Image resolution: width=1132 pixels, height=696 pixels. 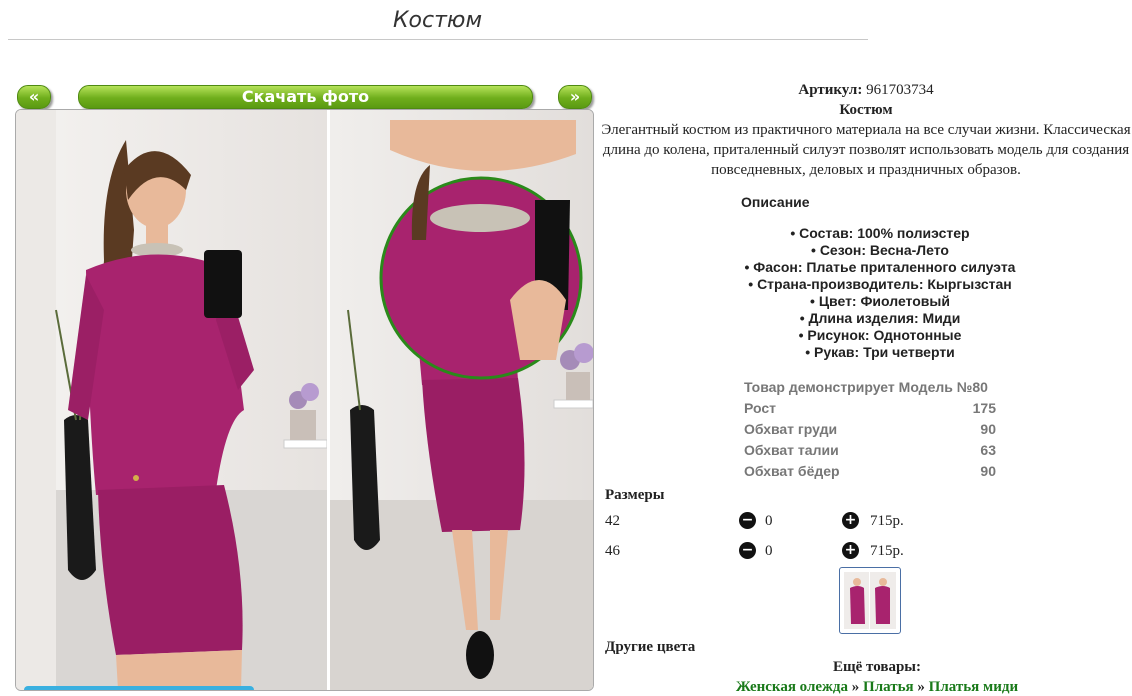 I want to click on property-item: • Сезон: Весна-Лето, so click(x=880, y=250).